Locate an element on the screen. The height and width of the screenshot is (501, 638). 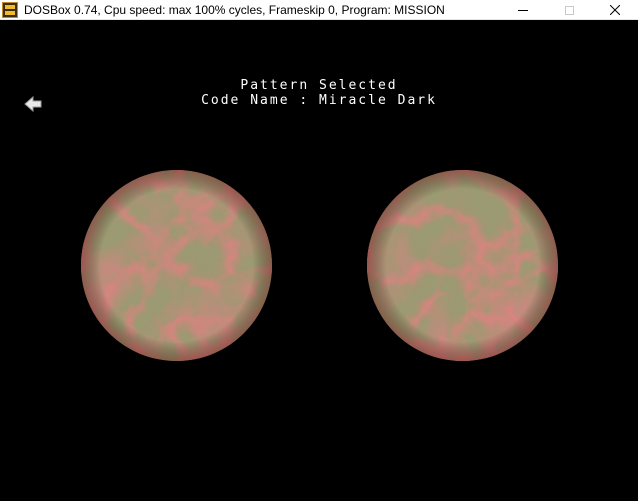
close-icon is located at coordinates (615, 10).